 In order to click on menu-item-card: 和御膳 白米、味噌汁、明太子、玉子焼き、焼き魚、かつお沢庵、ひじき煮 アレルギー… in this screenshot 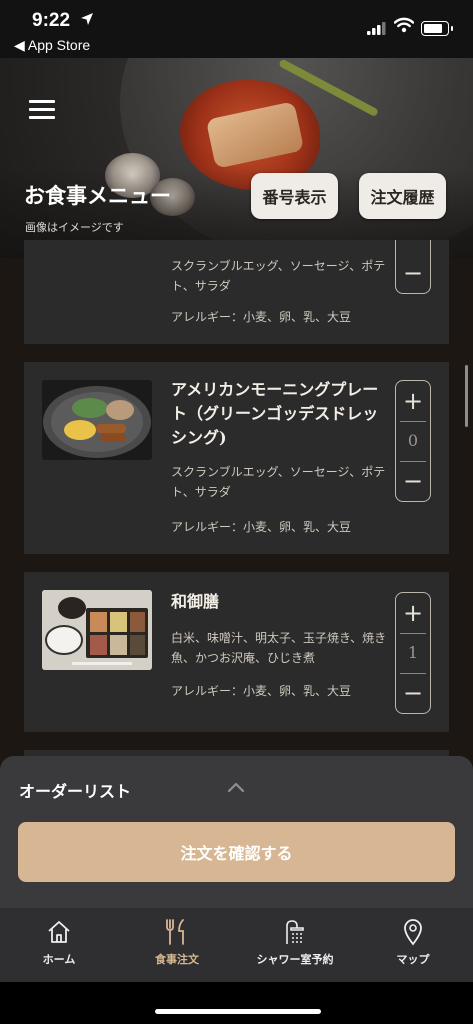, I will do `click(236, 652)`.